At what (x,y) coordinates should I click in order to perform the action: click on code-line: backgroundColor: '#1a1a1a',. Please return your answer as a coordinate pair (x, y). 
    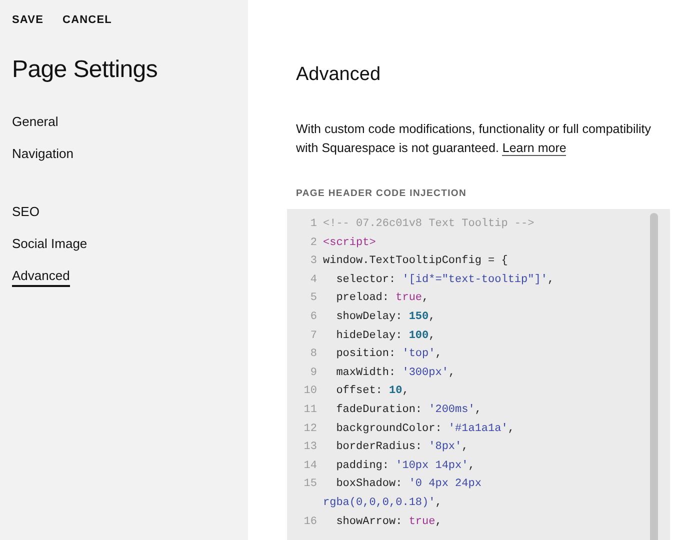
    Looking at the image, I should click on (425, 429).